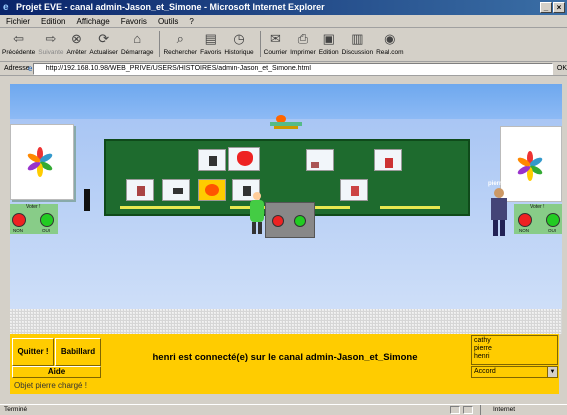 The height and width of the screenshot is (415, 567). Describe the element at coordinates (562, 68) in the screenshot. I see `go-button: OK` at that location.